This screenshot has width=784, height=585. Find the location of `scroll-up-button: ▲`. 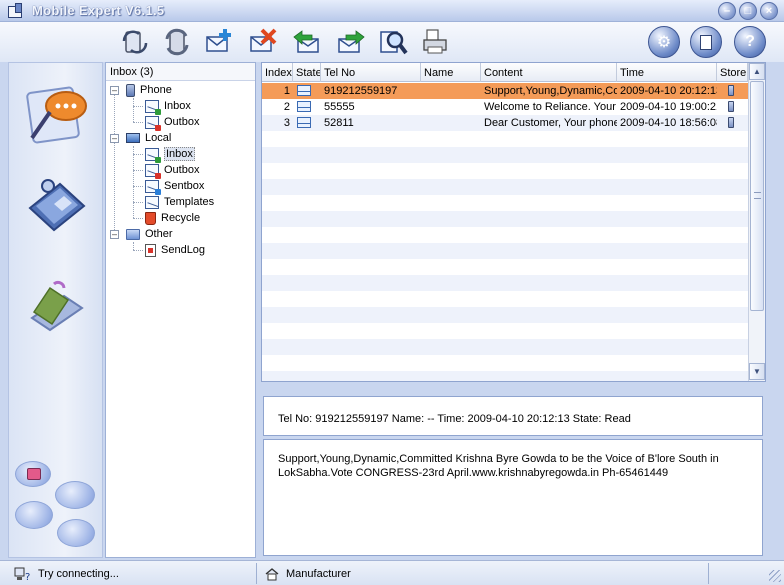

scroll-up-button: ▲ is located at coordinates (757, 71).